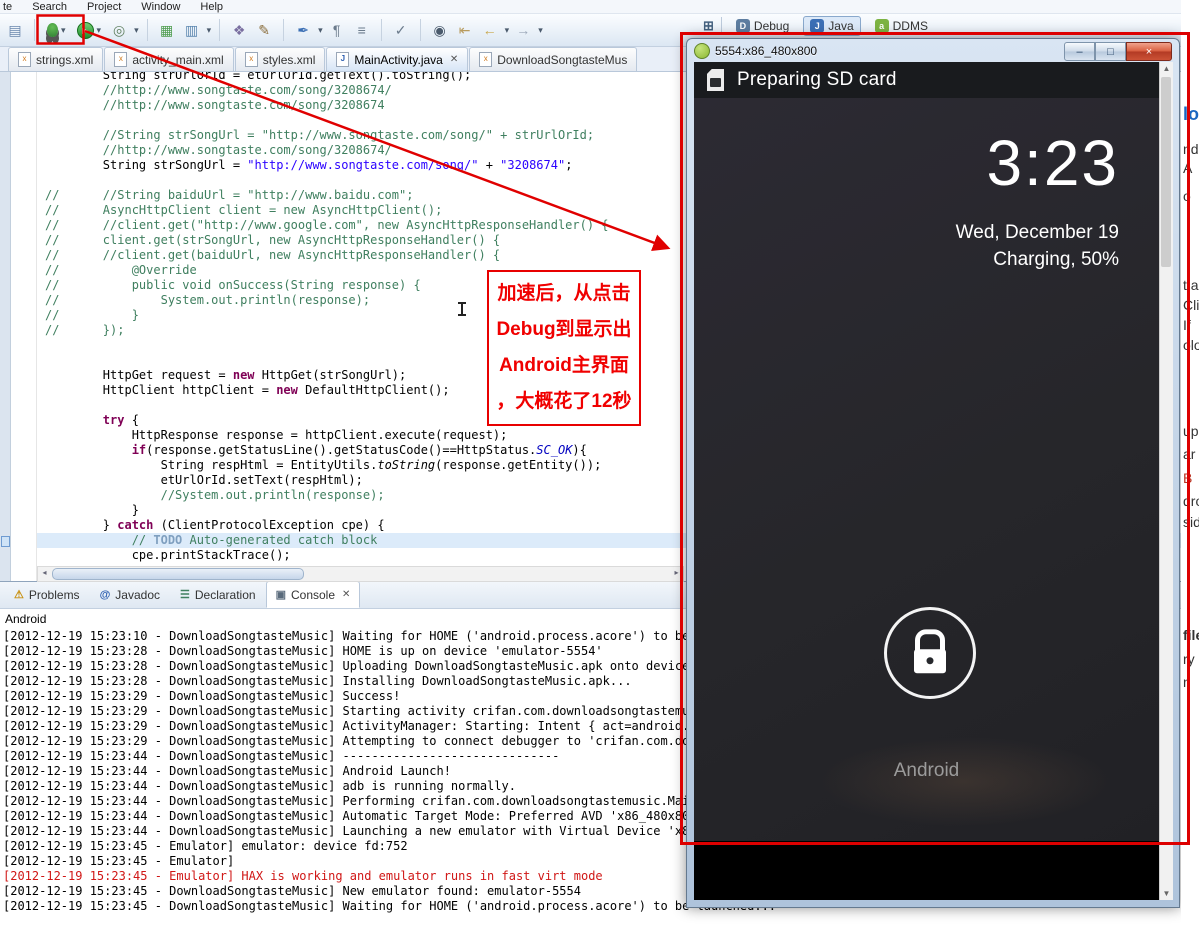  I want to click on menu-item: Window, so click(160, 7).